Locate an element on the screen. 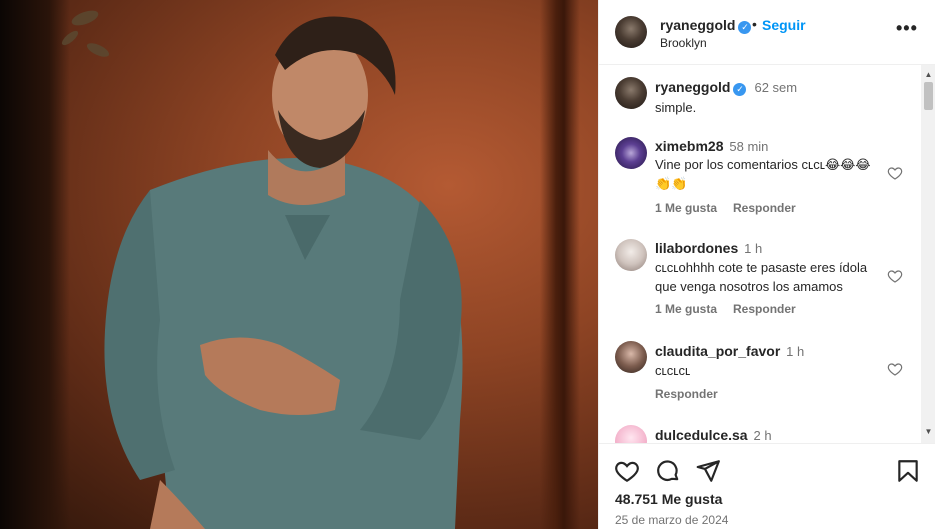 The image size is (935, 529). comment-time: 58 min is located at coordinates (749, 146).